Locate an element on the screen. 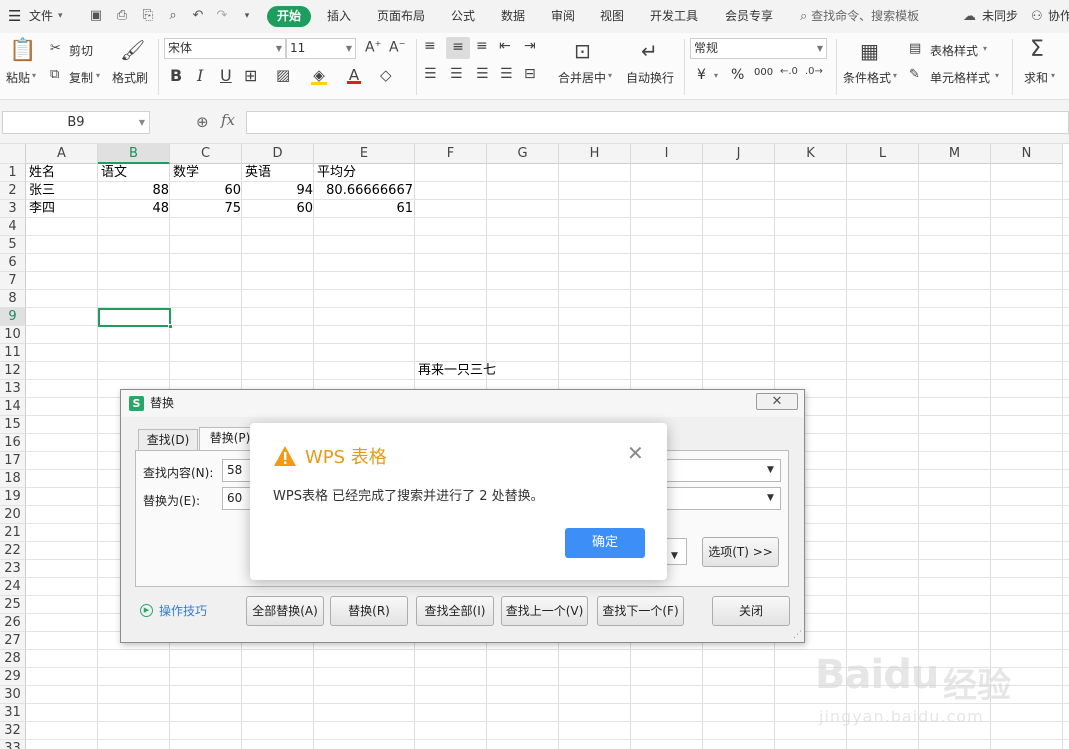 Image resolution: width=1069 pixels, height=749 pixels. row-header-13: 13 is located at coordinates (13, 389).